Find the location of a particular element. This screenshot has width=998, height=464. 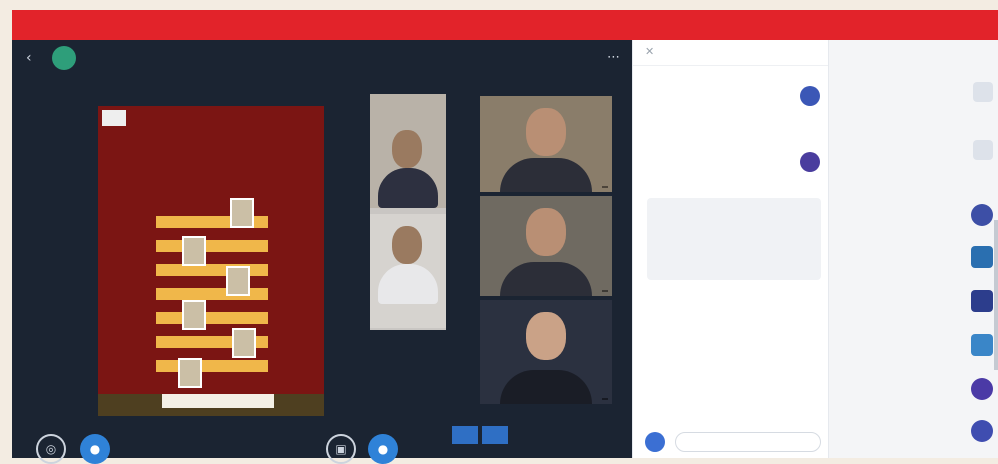

top-banner is located at coordinates (505, 25).